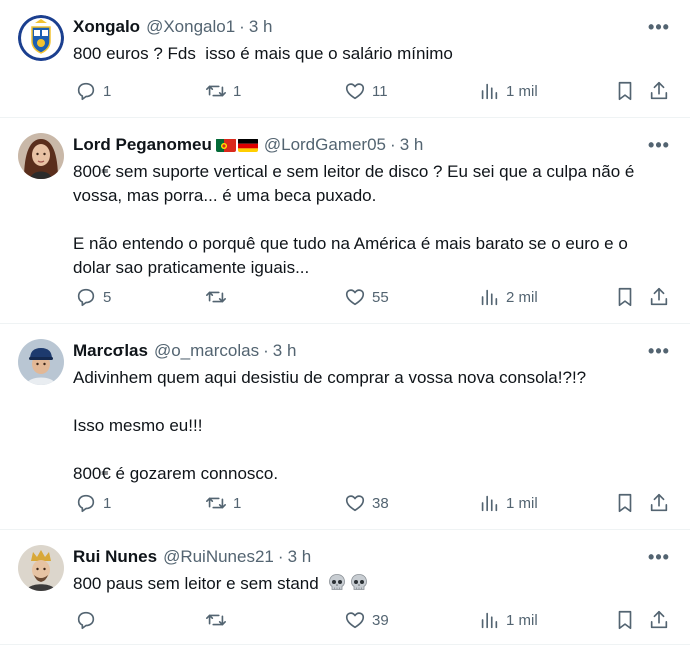  I want to click on reply-count: 5, so click(107, 297).